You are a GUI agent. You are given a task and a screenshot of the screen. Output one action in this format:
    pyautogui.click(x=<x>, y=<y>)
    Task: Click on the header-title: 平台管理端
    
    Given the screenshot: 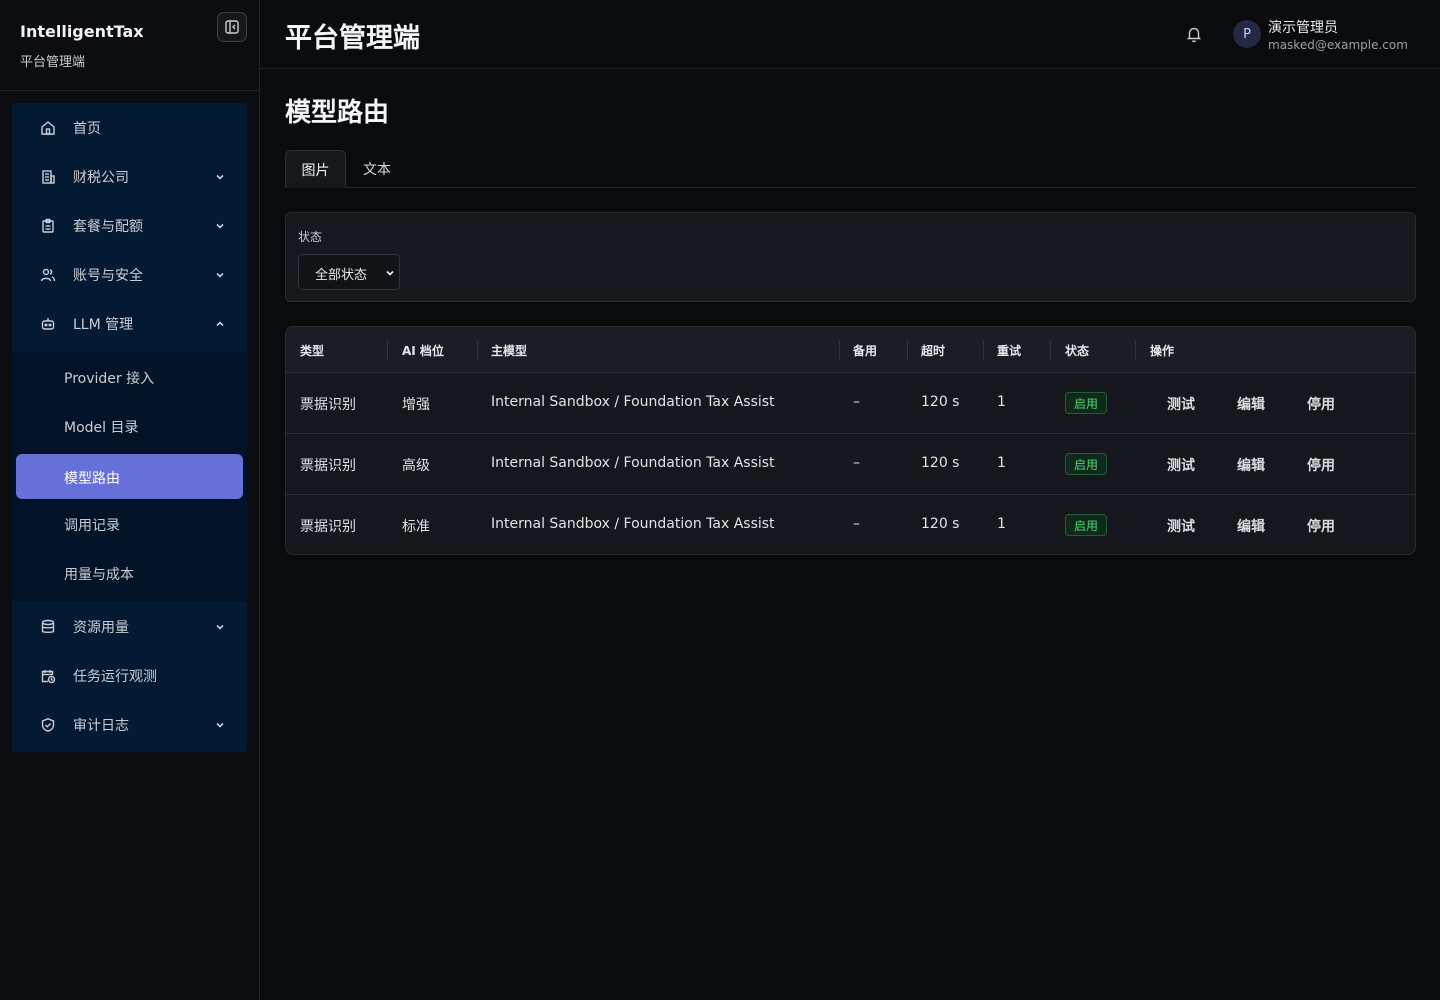 What is the action you would take?
    pyautogui.click(x=352, y=38)
    